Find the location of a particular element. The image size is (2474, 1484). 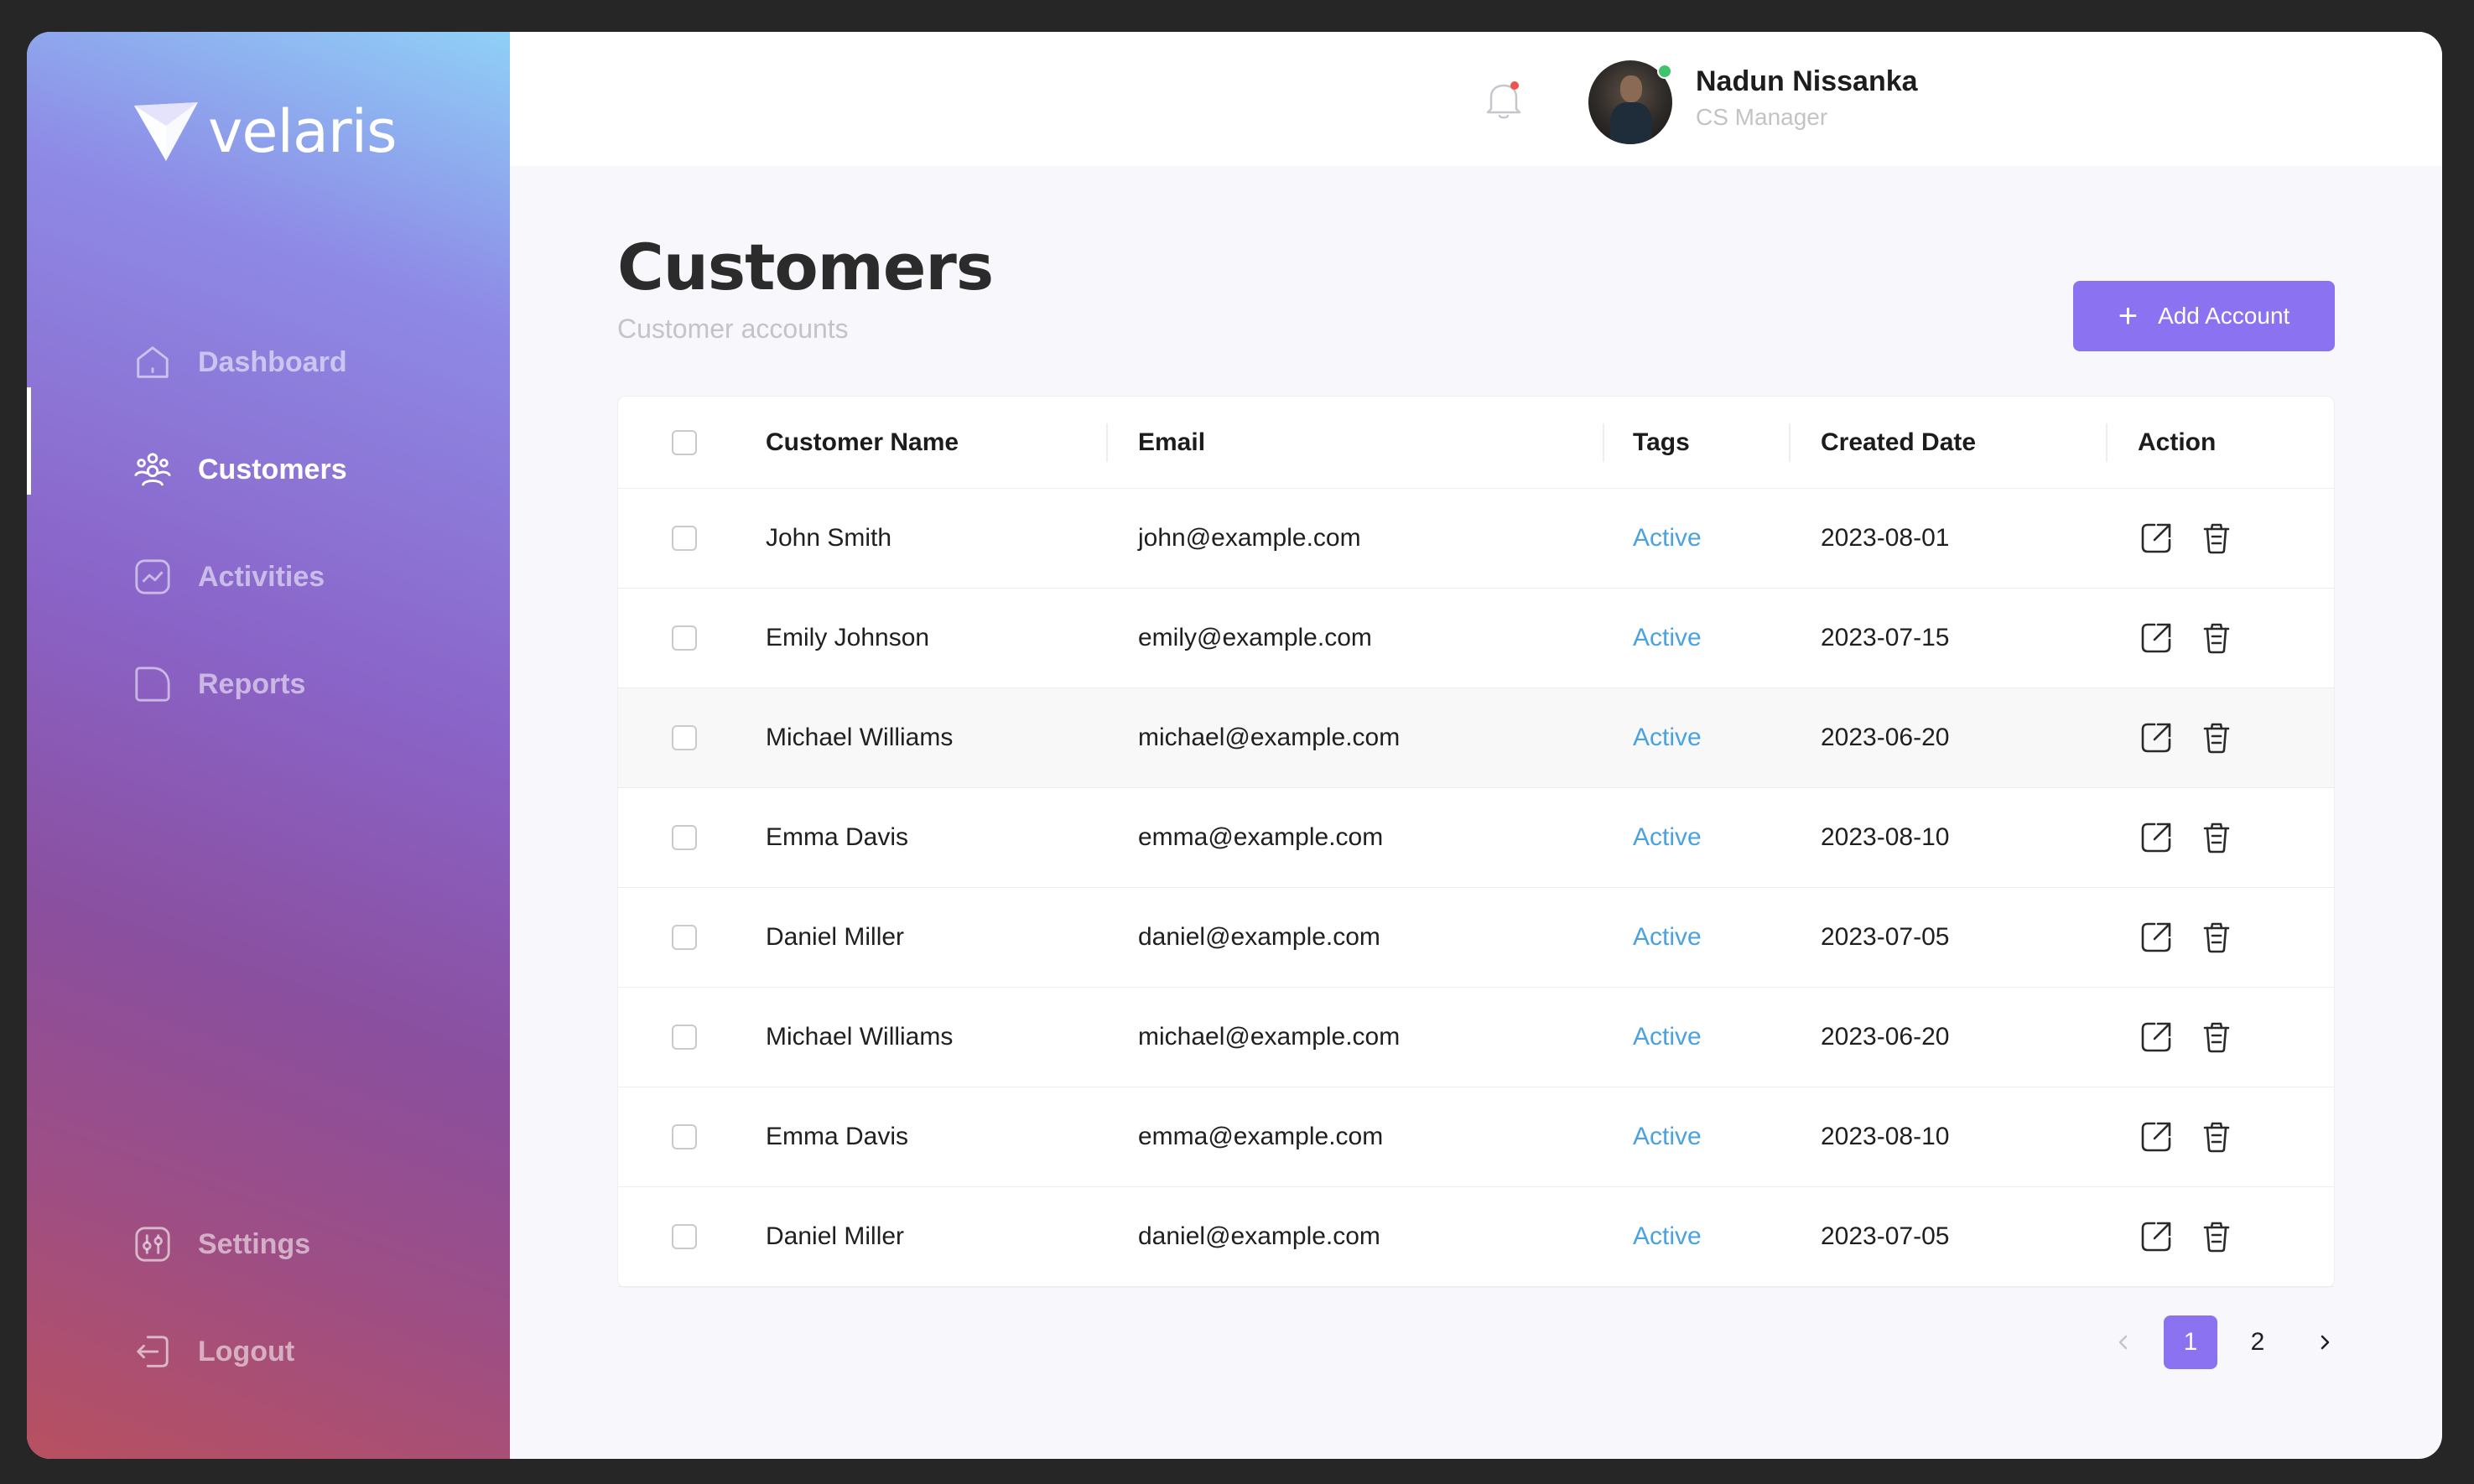

sidebar-item-settings: Settings is located at coordinates (221, 1244).